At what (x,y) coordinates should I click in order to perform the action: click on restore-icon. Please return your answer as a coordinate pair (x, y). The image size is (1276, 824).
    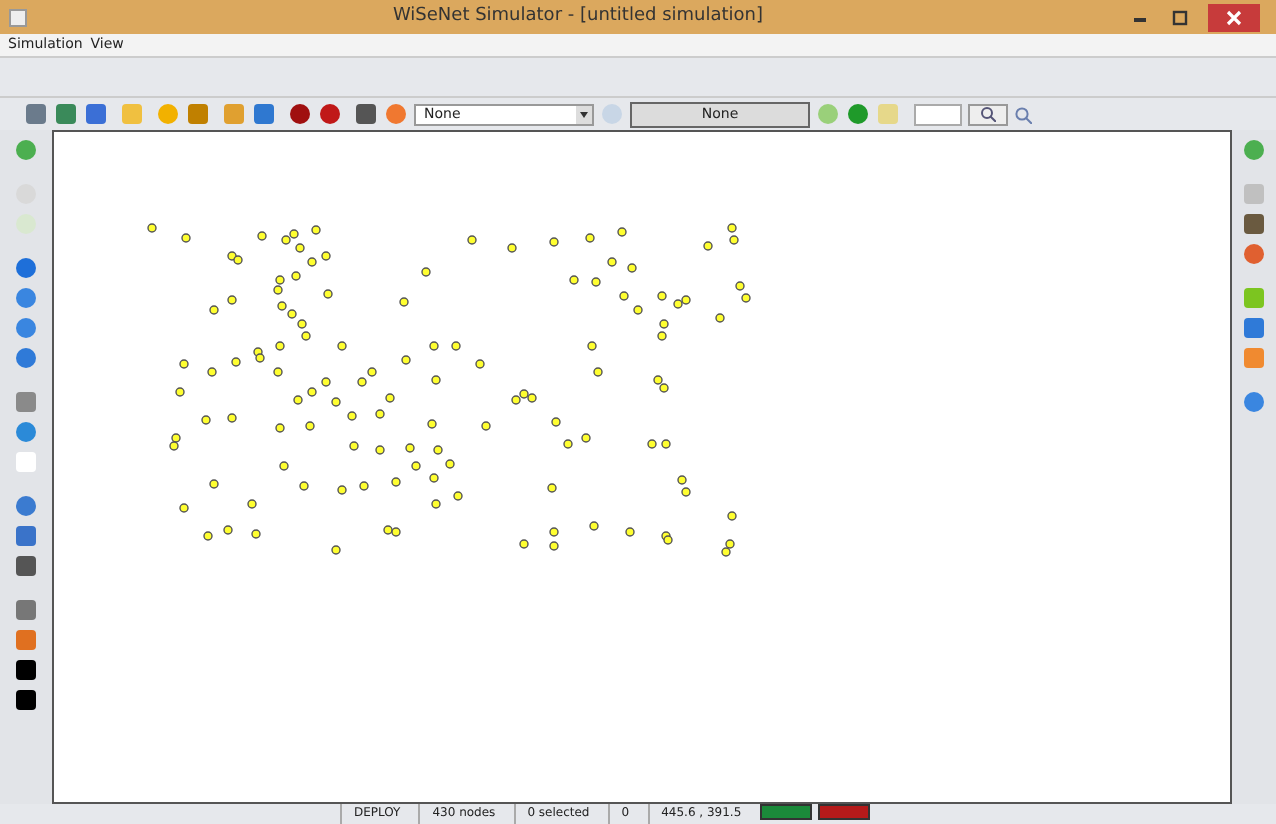
    Looking at the image, I should click on (1180, 17).